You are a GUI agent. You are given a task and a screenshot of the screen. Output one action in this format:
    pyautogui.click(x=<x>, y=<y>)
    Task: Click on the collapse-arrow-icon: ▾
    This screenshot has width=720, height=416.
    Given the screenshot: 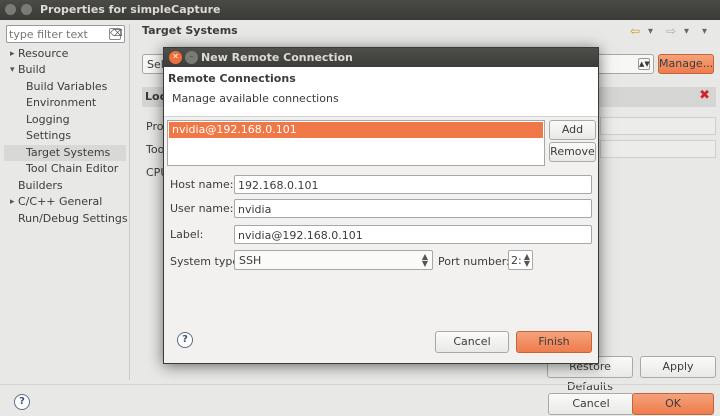 What is the action you would take?
    pyautogui.click(x=14, y=70)
    